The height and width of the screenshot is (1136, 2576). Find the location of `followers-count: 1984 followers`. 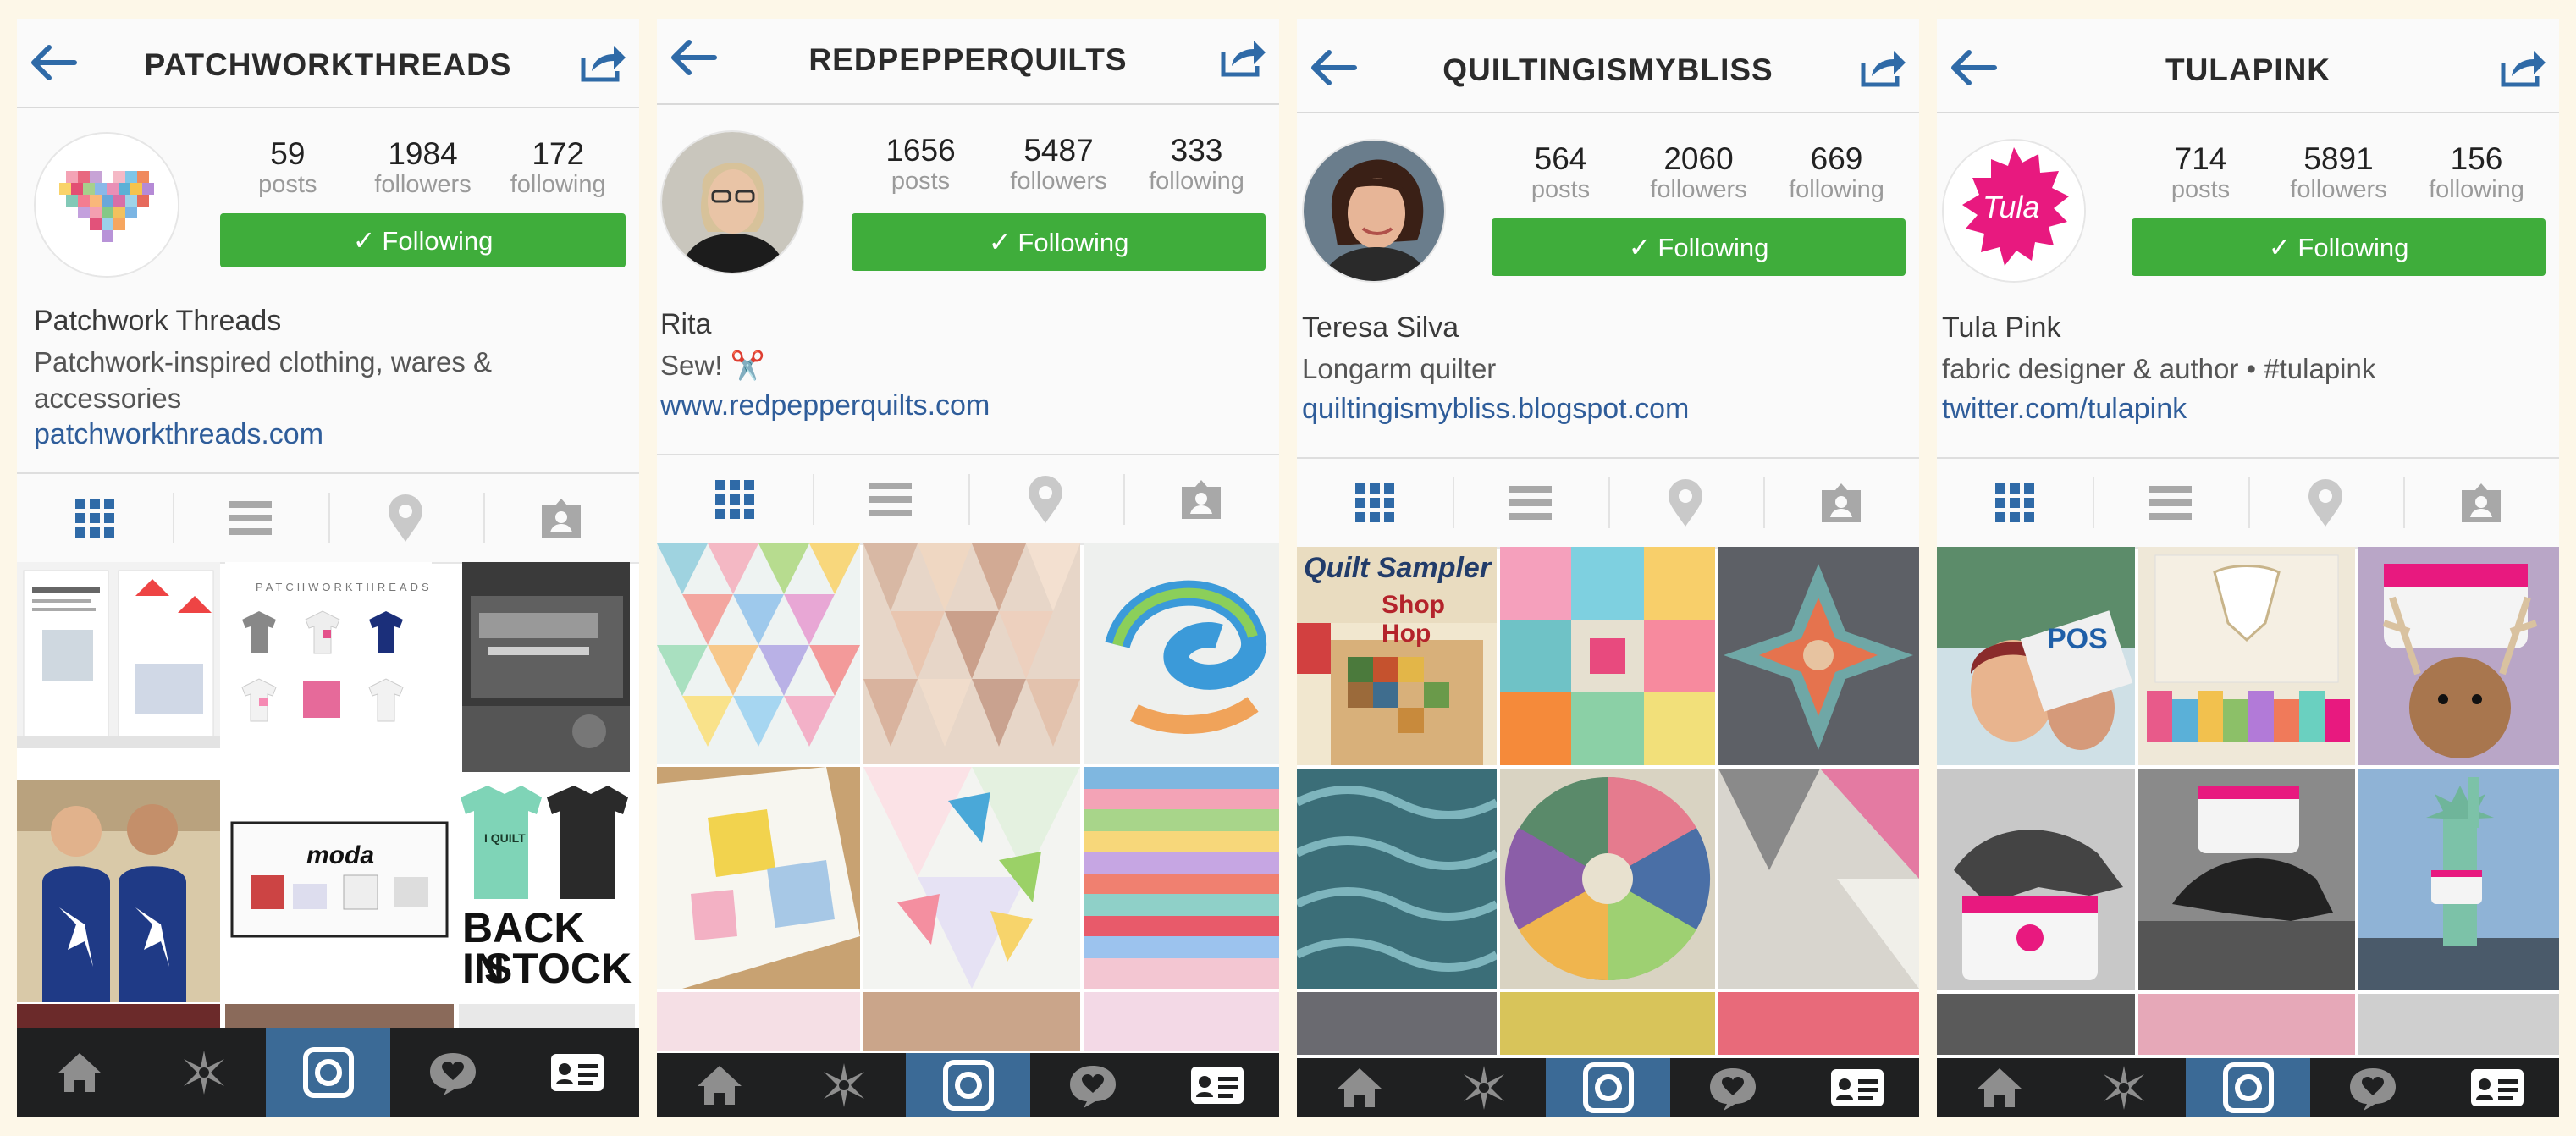

followers-count: 1984 followers is located at coordinates (424, 168).